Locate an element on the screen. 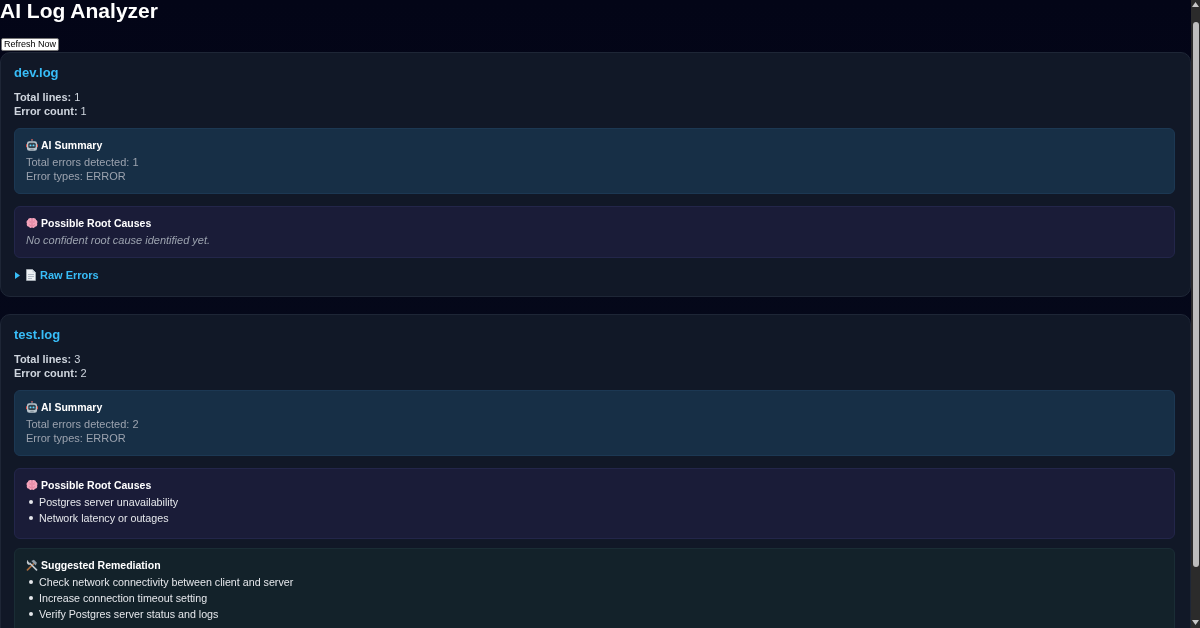 The width and height of the screenshot is (1200, 628). list-item-text: Postgres server unavailability is located at coordinates (108, 502).